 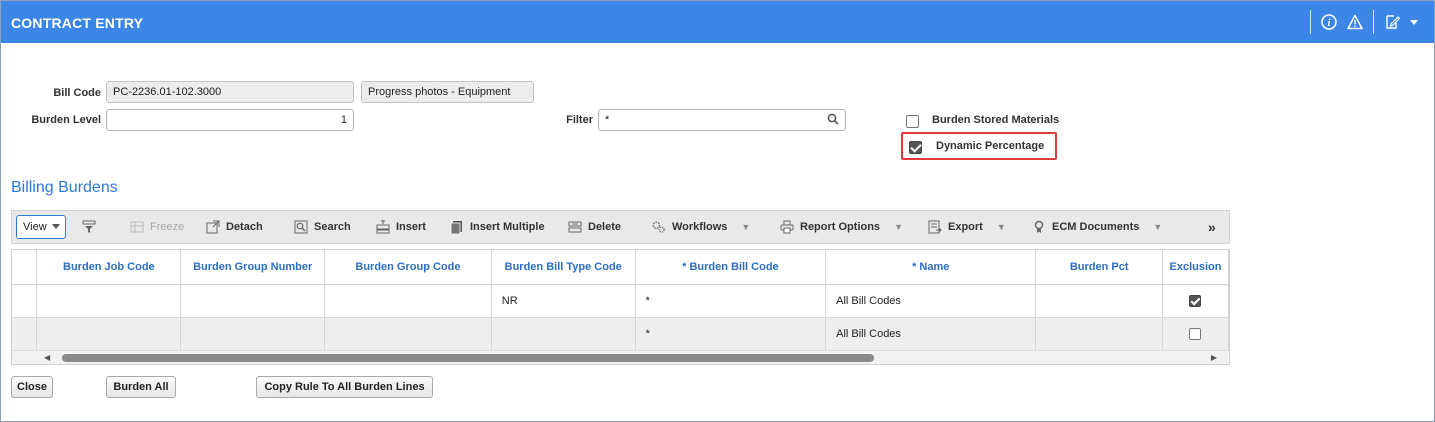 What do you see at coordinates (77, 93) in the screenshot?
I see `bill-code-label: Bill Code` at bounding box center [77, 93].